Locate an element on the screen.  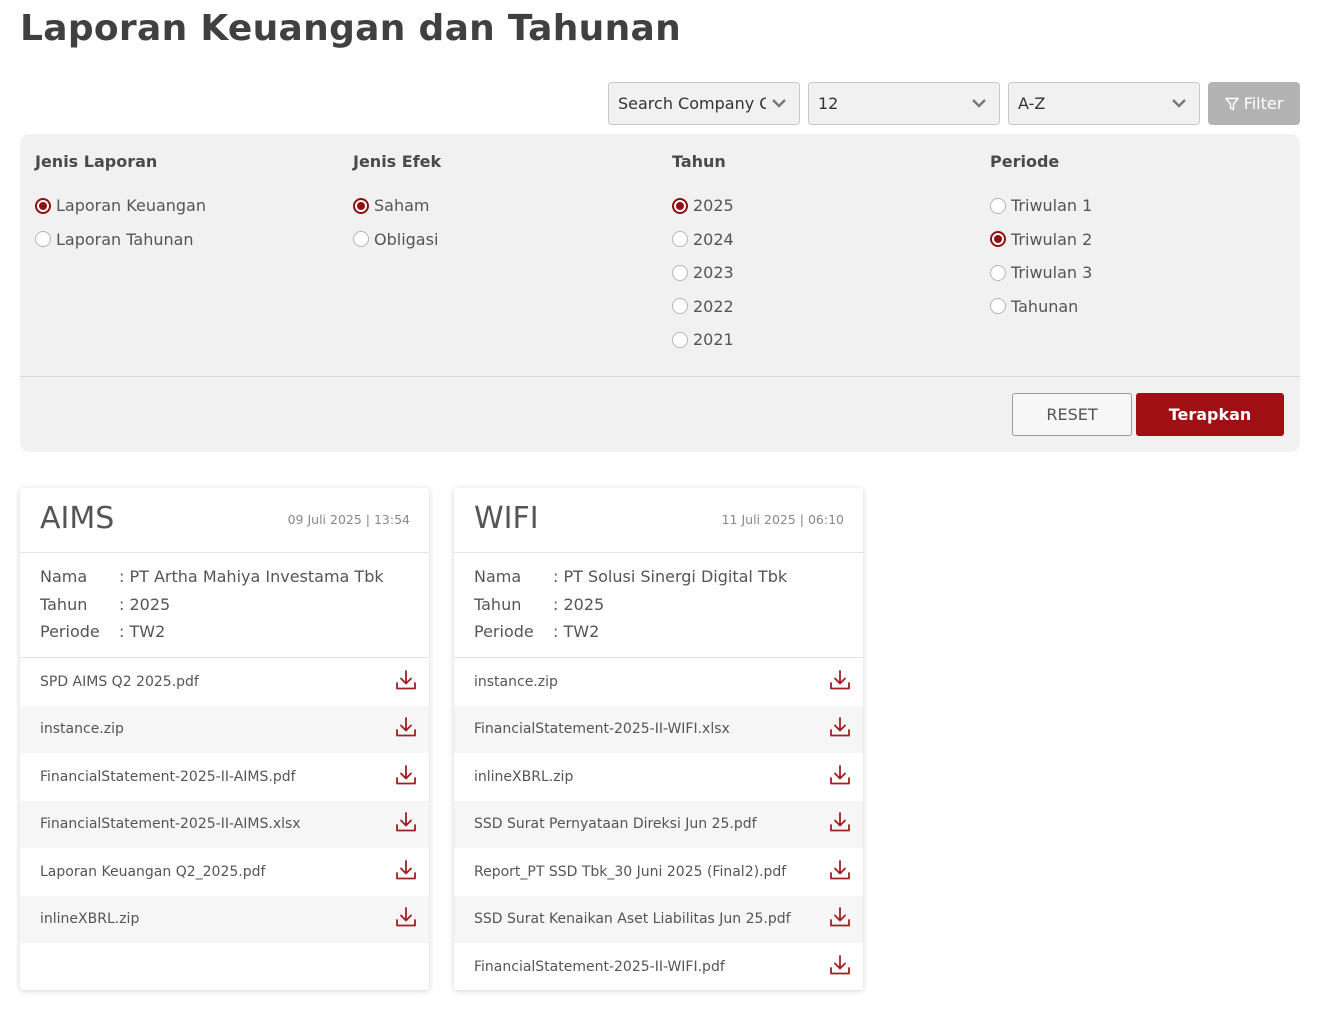
radio-label: 2024 is located at coordinates (713, 239).